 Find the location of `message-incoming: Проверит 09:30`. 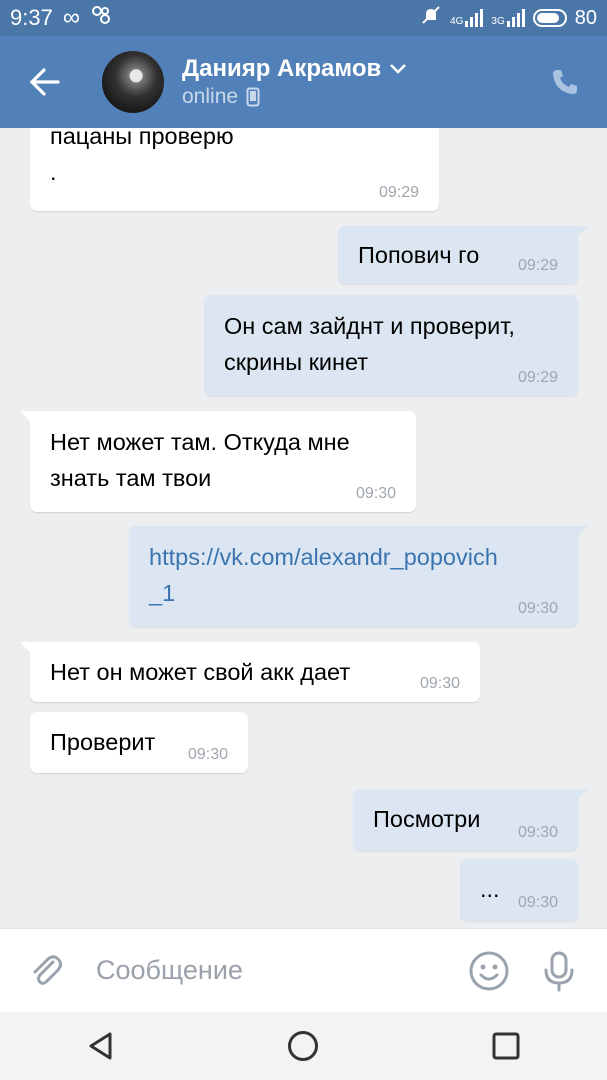

message-incoming: Проверит 09:30 is located at coordinates (139, 742).